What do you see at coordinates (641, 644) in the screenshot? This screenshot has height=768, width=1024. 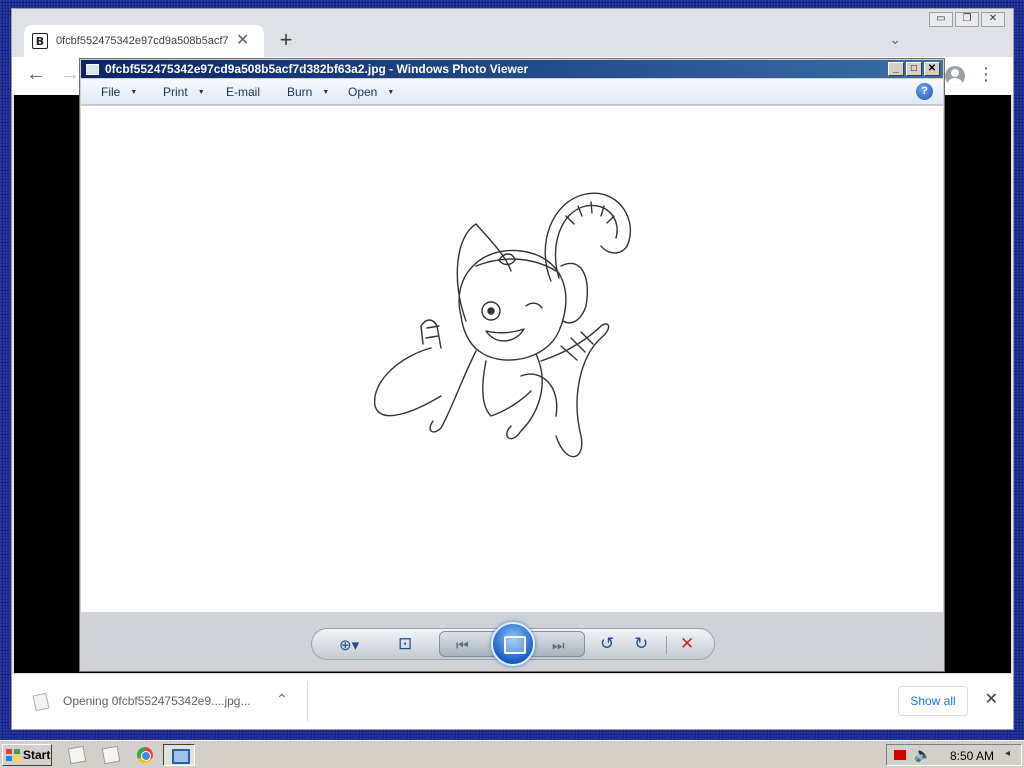 I see `rotate-clockwise-icon: ↻` at bounding box center [641, 644].